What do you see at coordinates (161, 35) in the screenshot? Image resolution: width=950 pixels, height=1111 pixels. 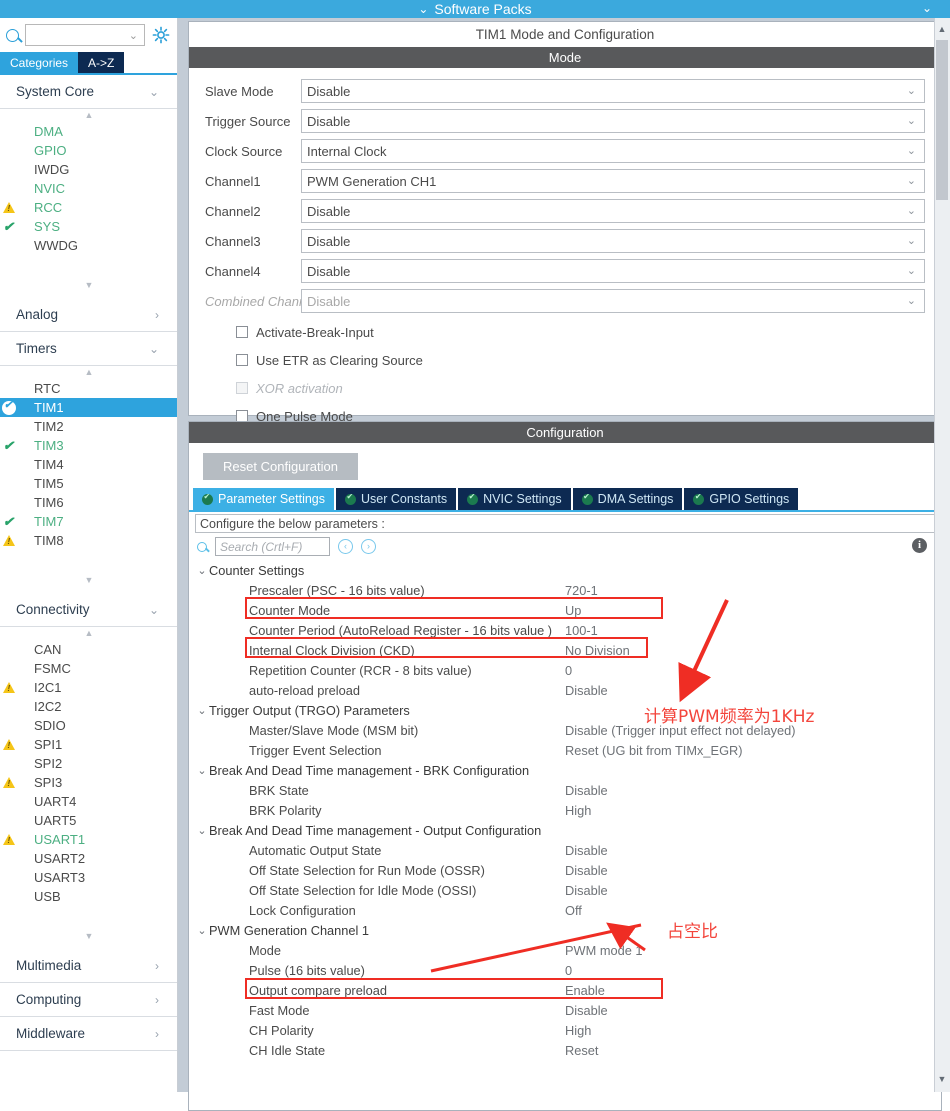 I see `gear-icon` at bounding box center [161, 35].